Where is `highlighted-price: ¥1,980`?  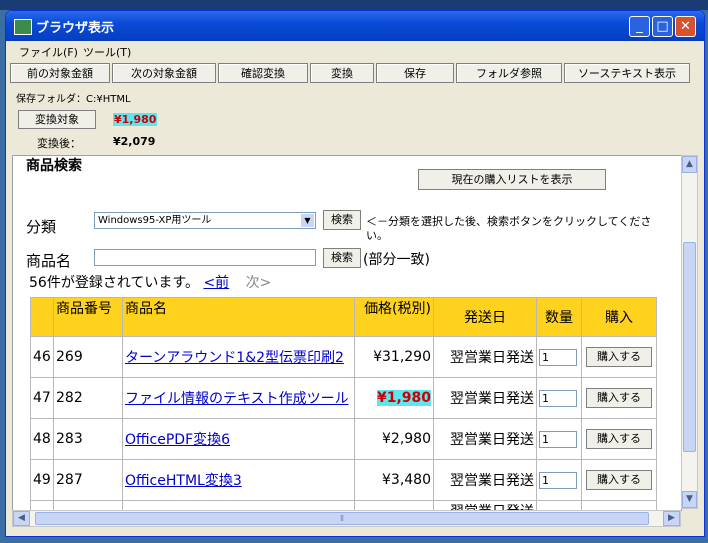 highlighted-price: ¥1,980 is located at coordinates (403, 398).